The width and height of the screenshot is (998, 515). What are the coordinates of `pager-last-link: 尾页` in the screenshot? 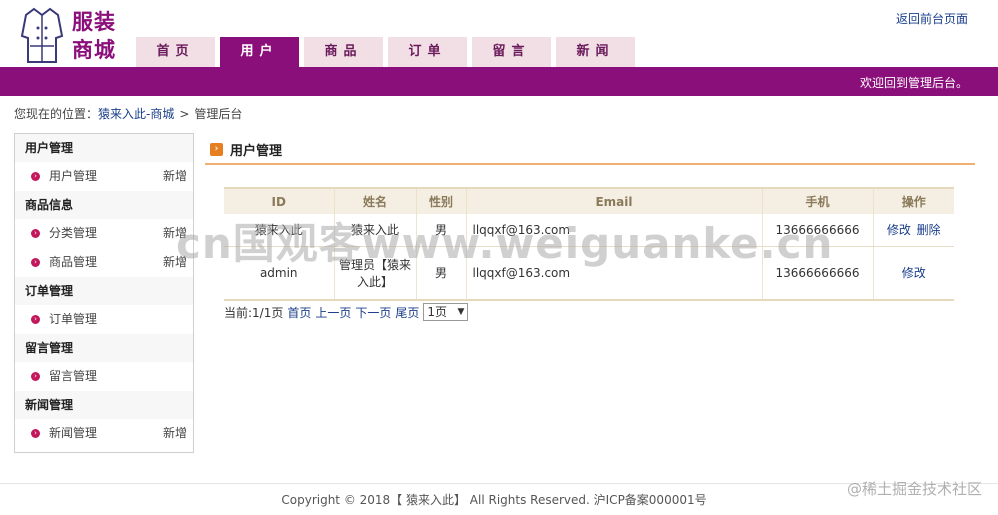 It's located at (407, 312).